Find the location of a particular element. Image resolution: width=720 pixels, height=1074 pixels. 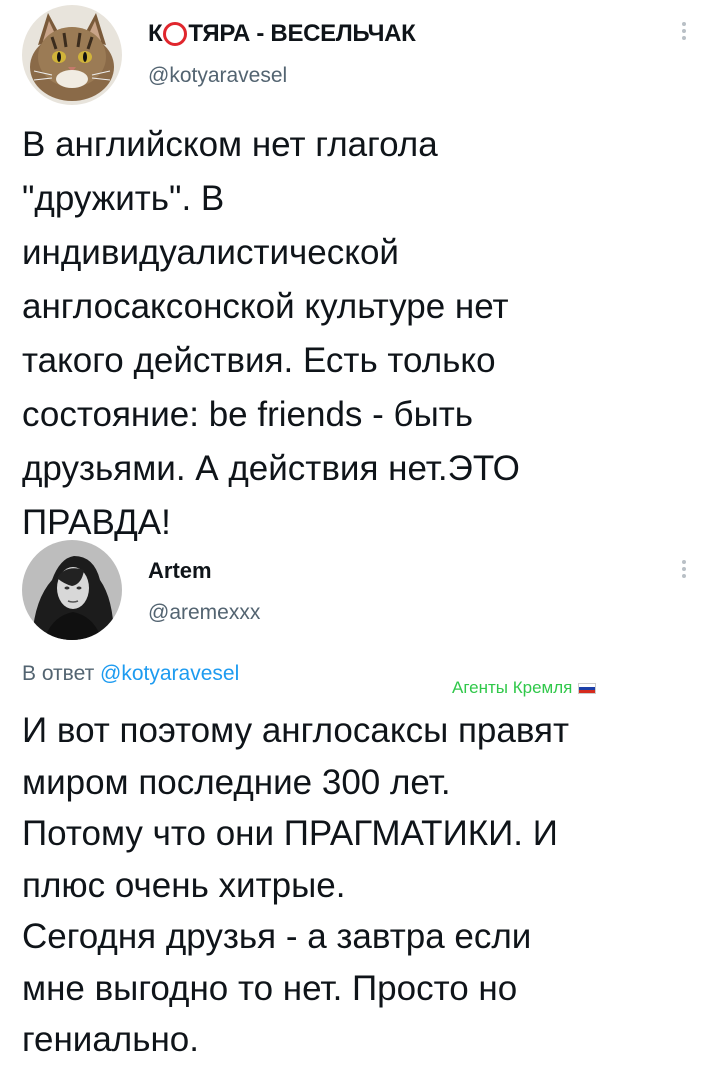

badge: Агенты Кремля is located at coordinates (524, 688).